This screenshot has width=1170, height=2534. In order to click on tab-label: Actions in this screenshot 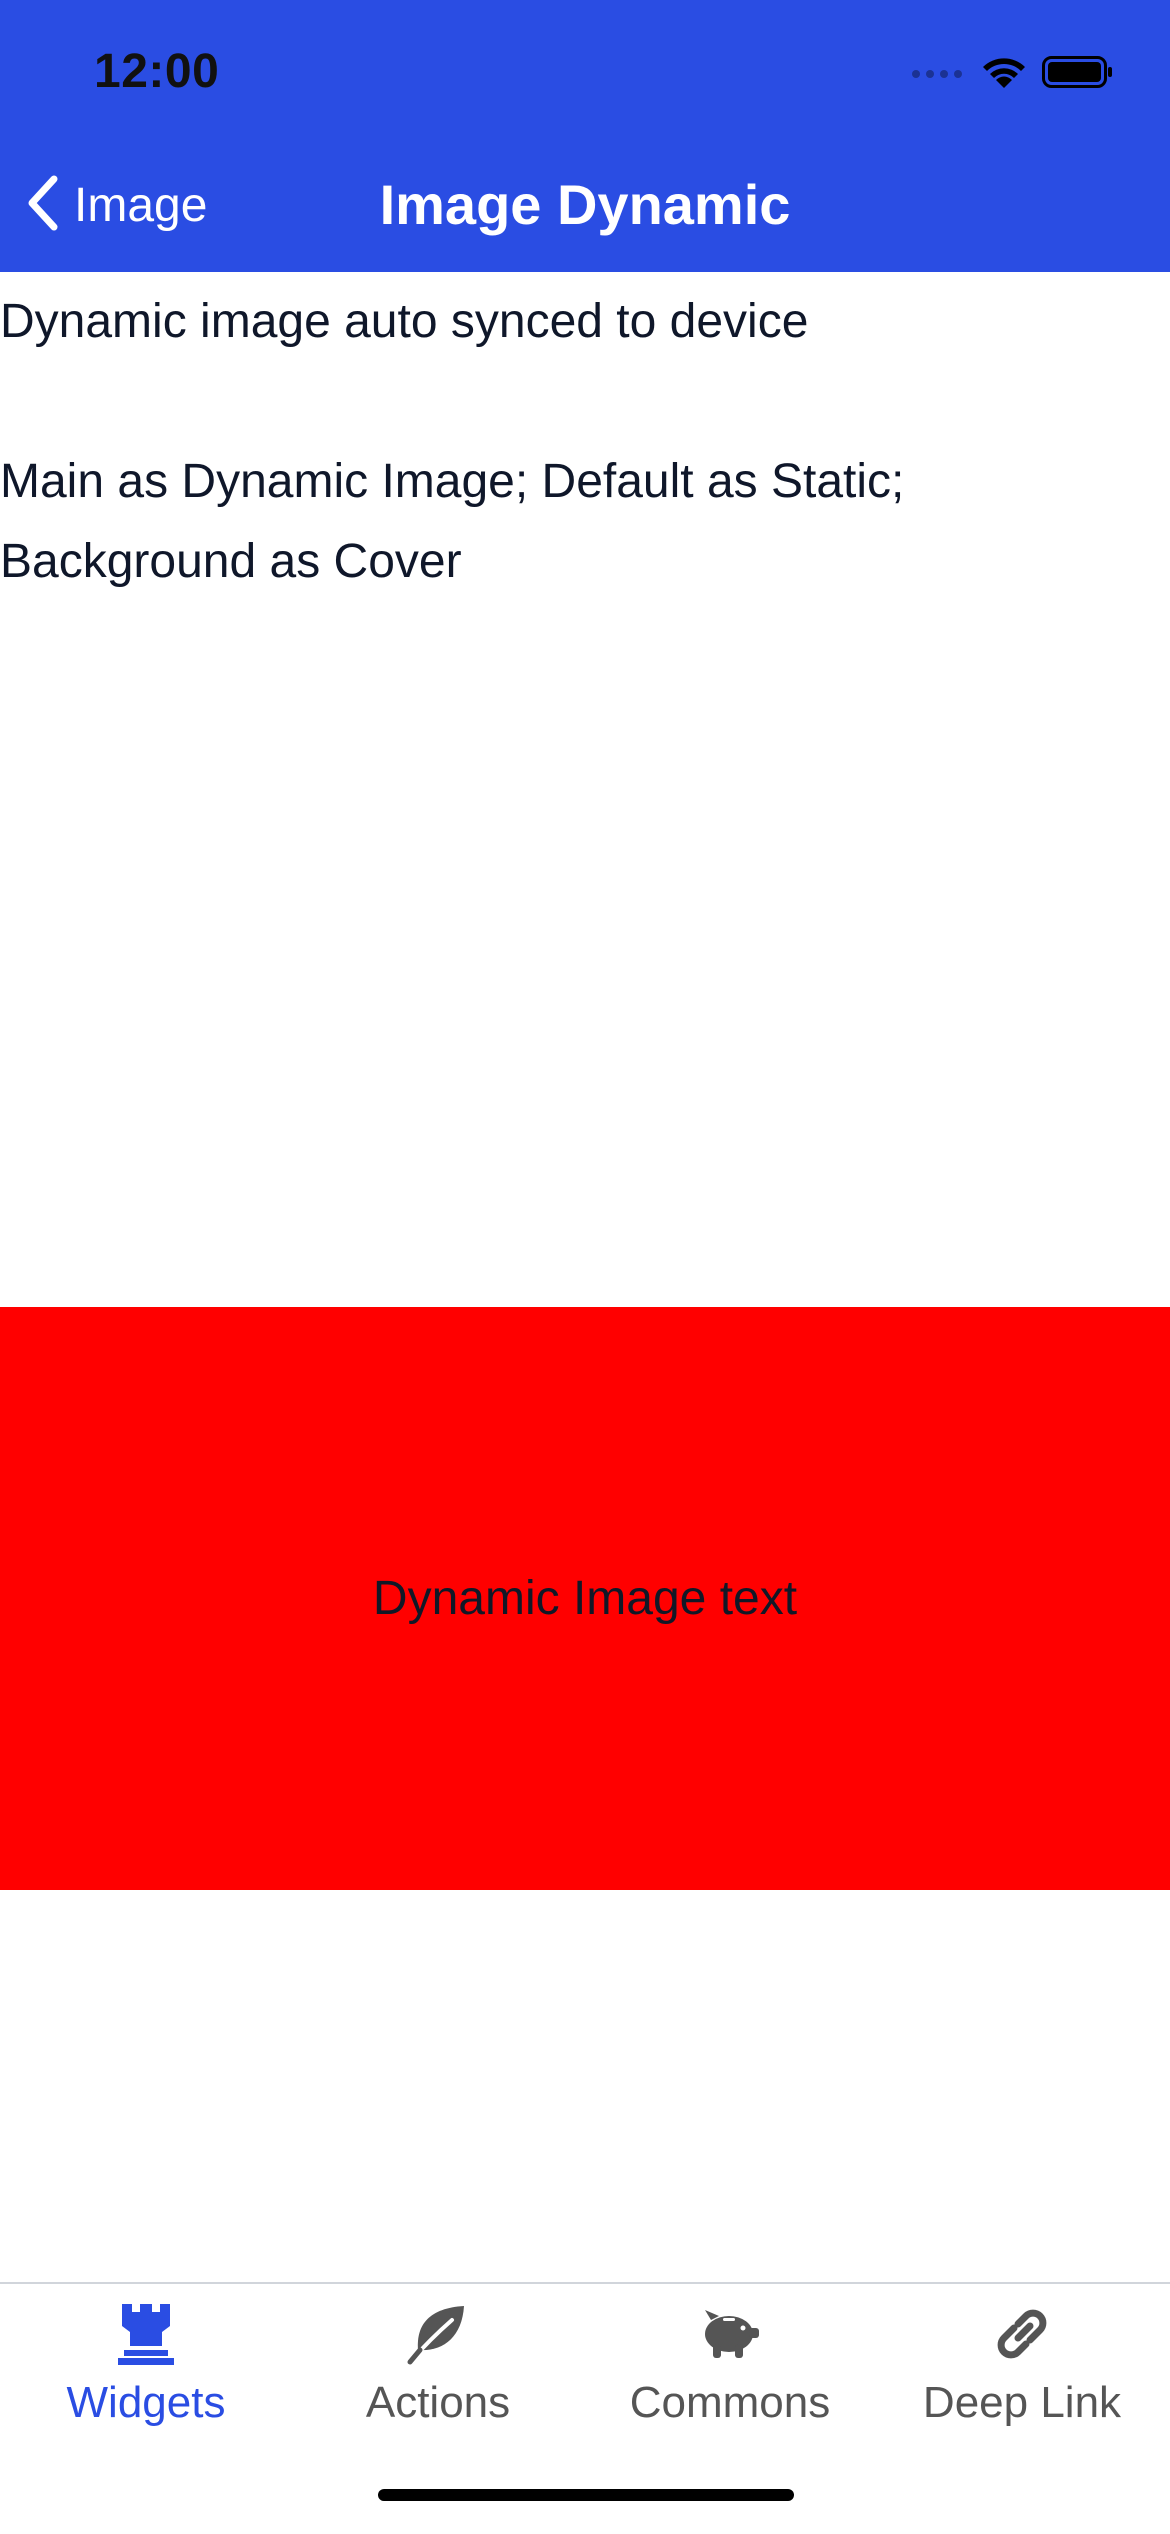, I will do `click(438, 2402)`.